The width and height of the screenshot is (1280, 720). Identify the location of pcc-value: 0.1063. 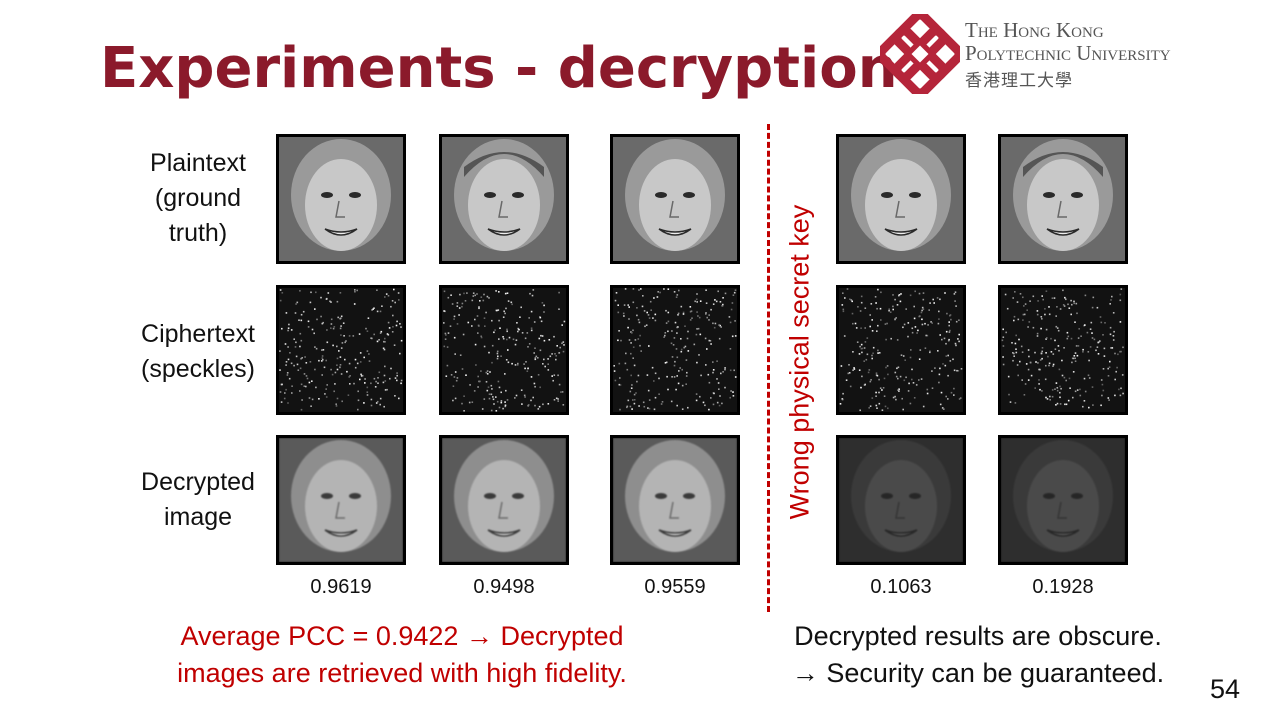
(901, 587).